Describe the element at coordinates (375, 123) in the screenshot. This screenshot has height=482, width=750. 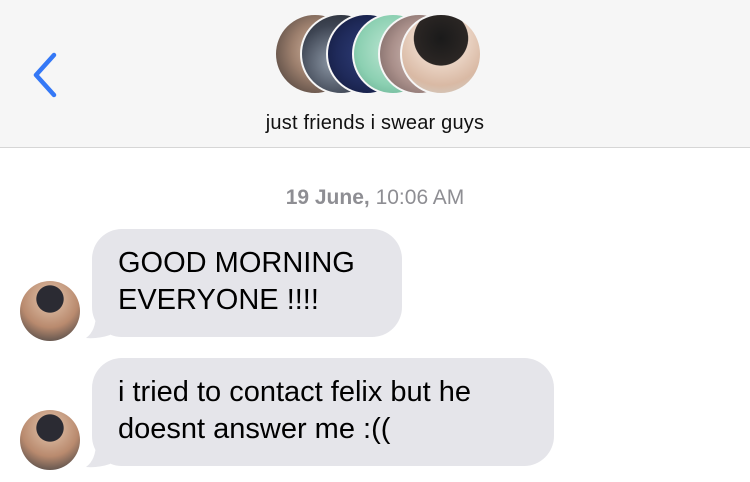
I see `group-name: just friends i swear guys` at that location.